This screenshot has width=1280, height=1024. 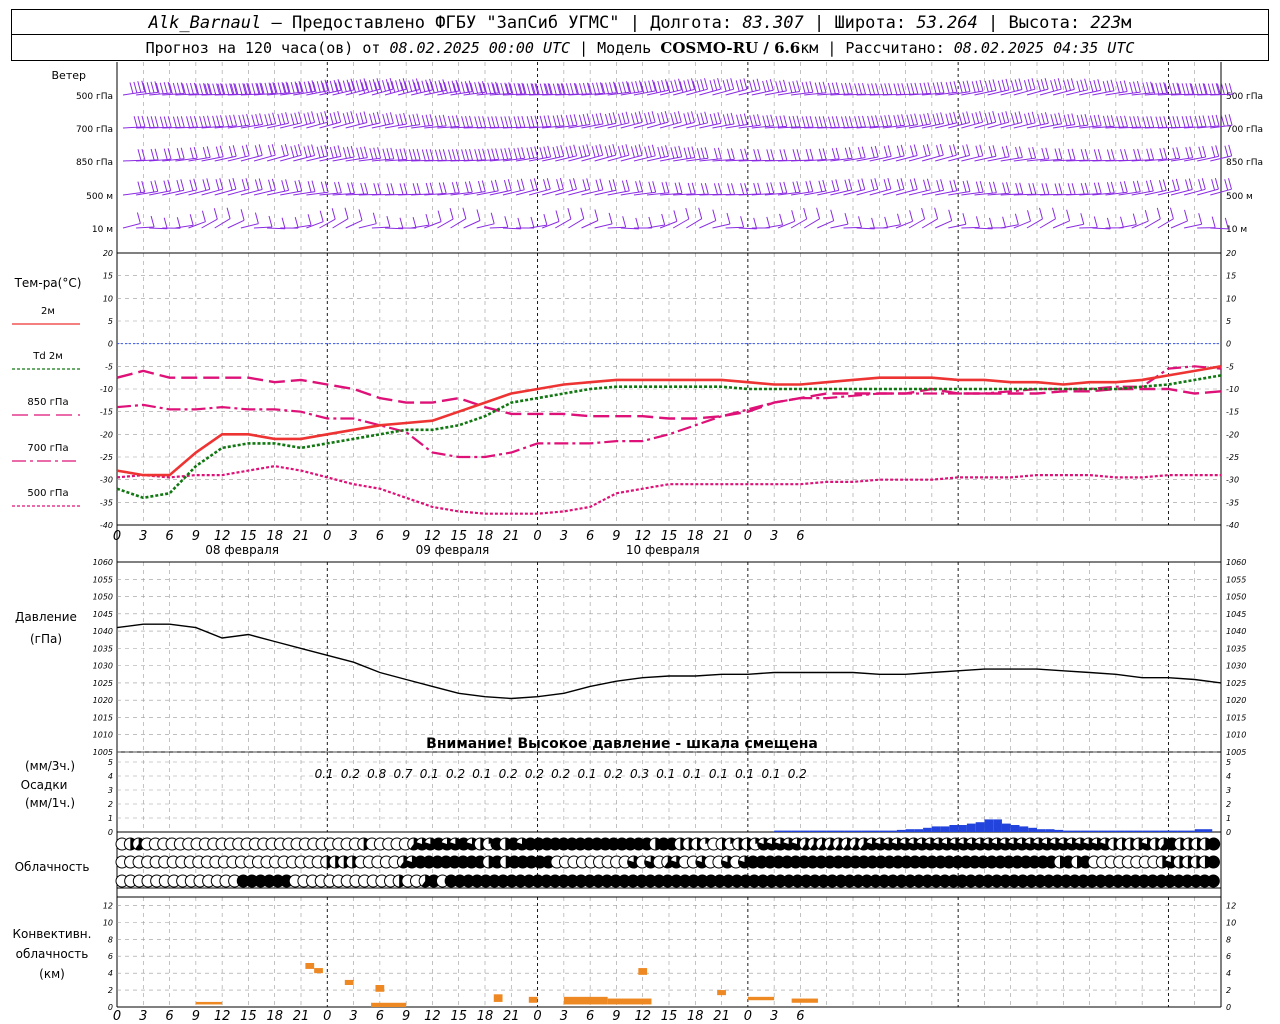 I want to click on temp-tick-left: -40, so click(x=106, y=525).